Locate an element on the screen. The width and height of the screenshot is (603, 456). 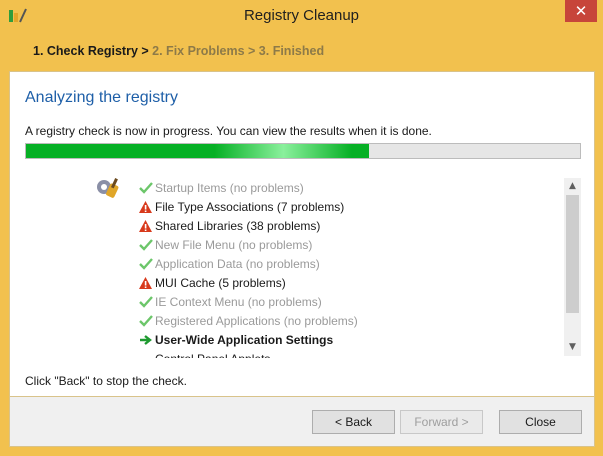
check-list-item-label: Registered Applications (no problems) is located at coordinates (256, 320).